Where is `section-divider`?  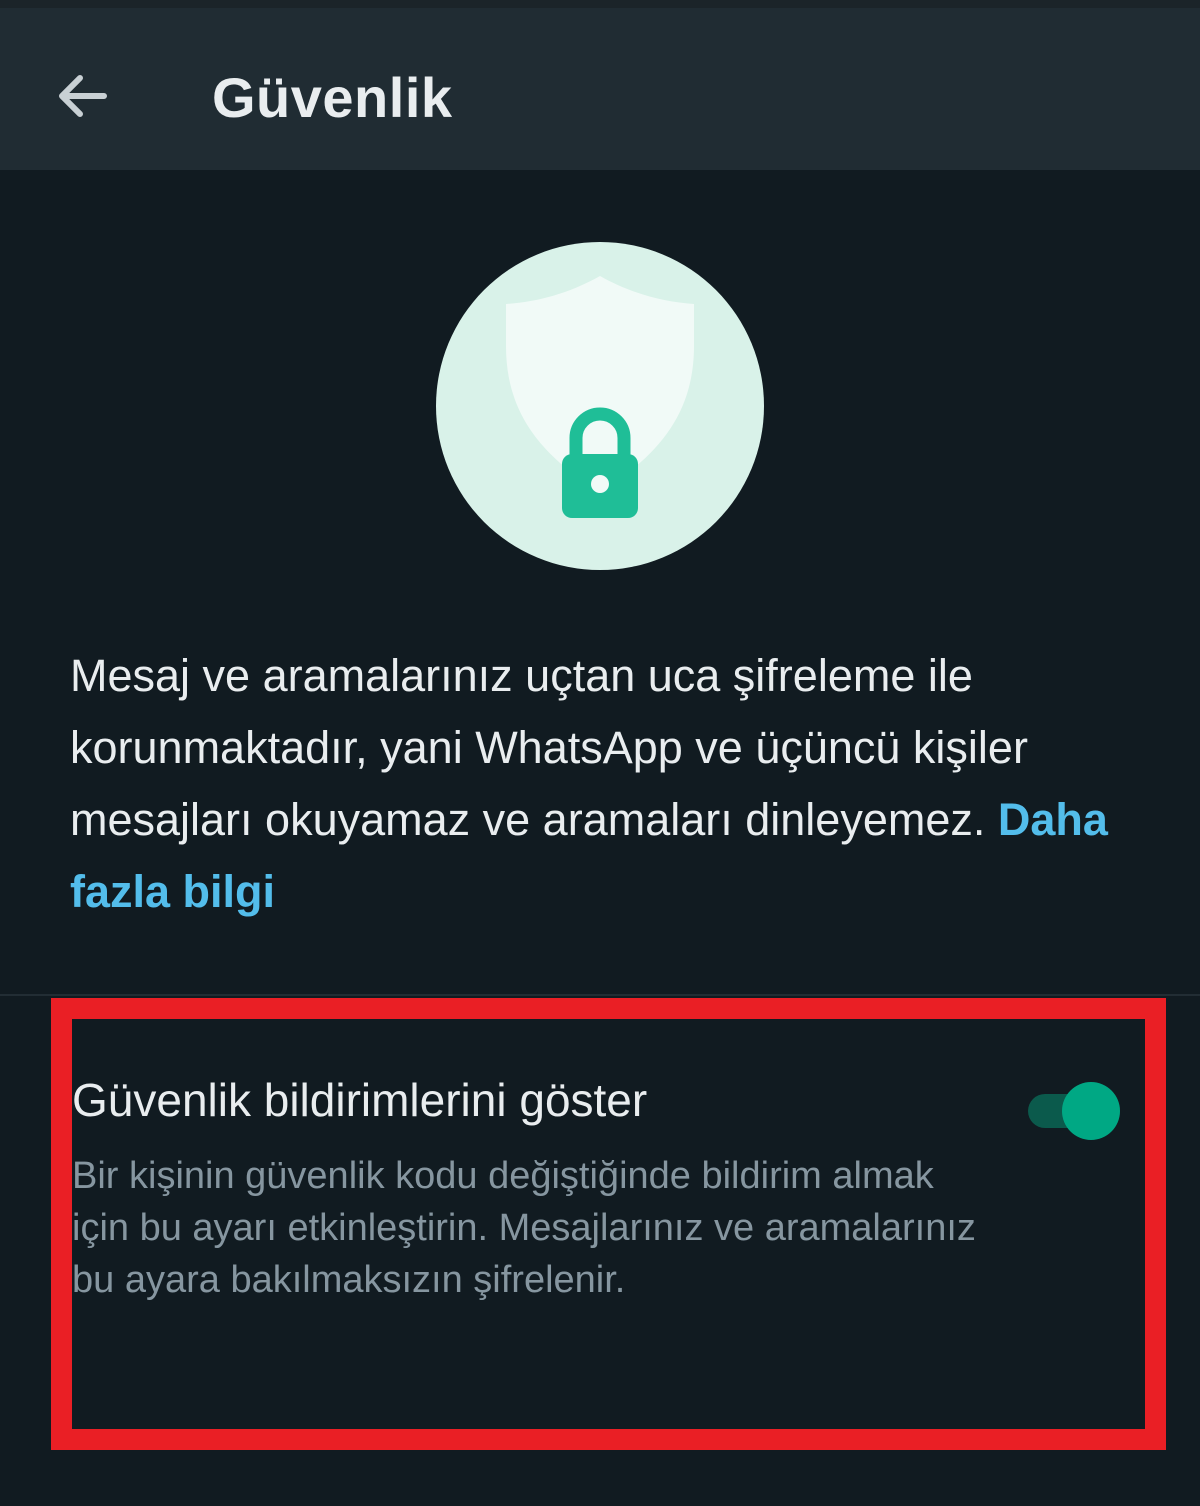
section-divider is located at coordinates (600, 995).